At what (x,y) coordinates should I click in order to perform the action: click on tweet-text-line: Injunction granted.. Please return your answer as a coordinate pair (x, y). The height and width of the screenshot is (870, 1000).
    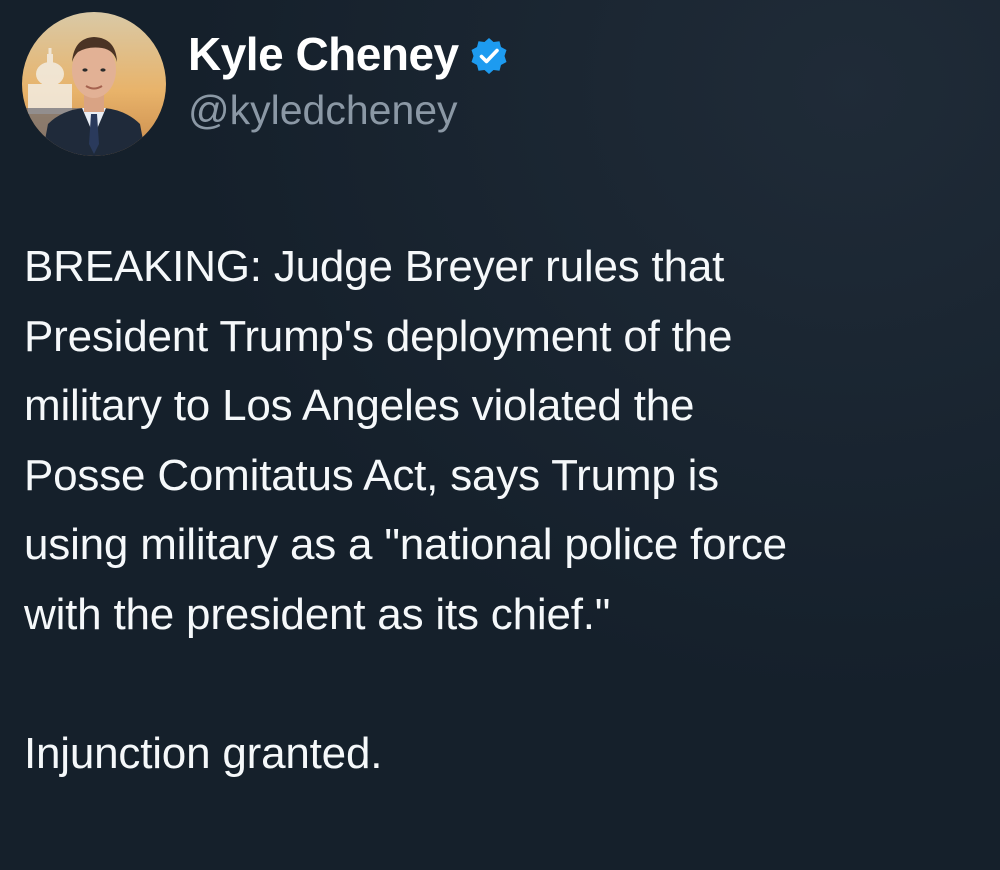
    Looking at the image, I should click on (203, 753).